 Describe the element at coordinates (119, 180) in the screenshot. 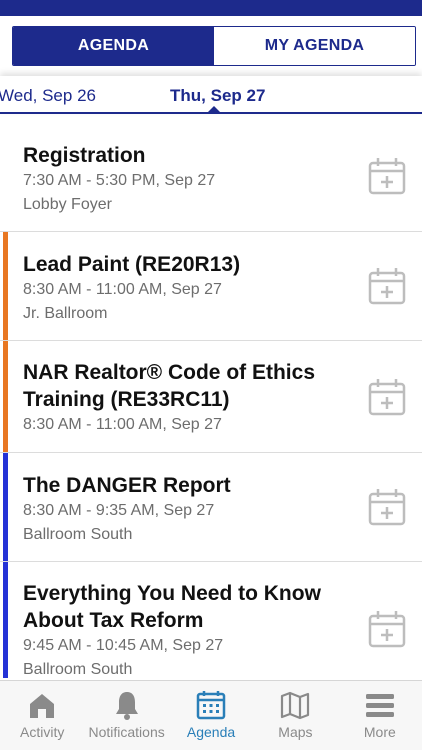

I see `session-time: 7:30 AM - 5:30 PM, Sep 27` at that location.